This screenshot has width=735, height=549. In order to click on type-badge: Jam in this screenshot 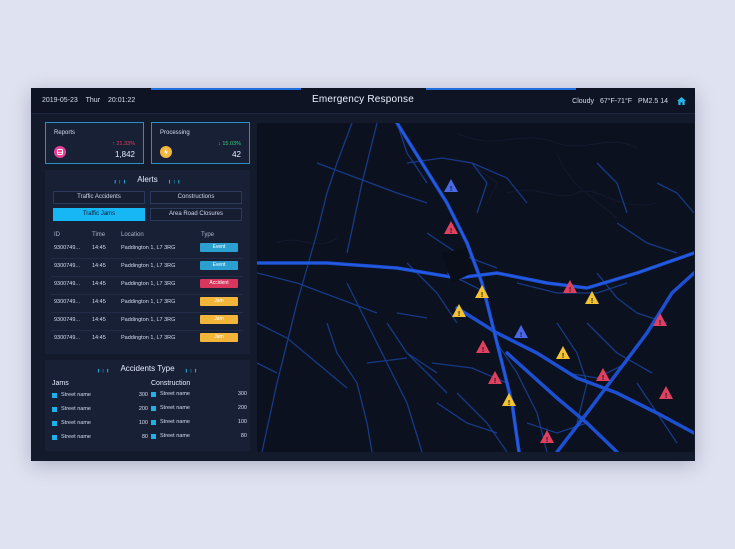, I will do `click(219, 337)`.